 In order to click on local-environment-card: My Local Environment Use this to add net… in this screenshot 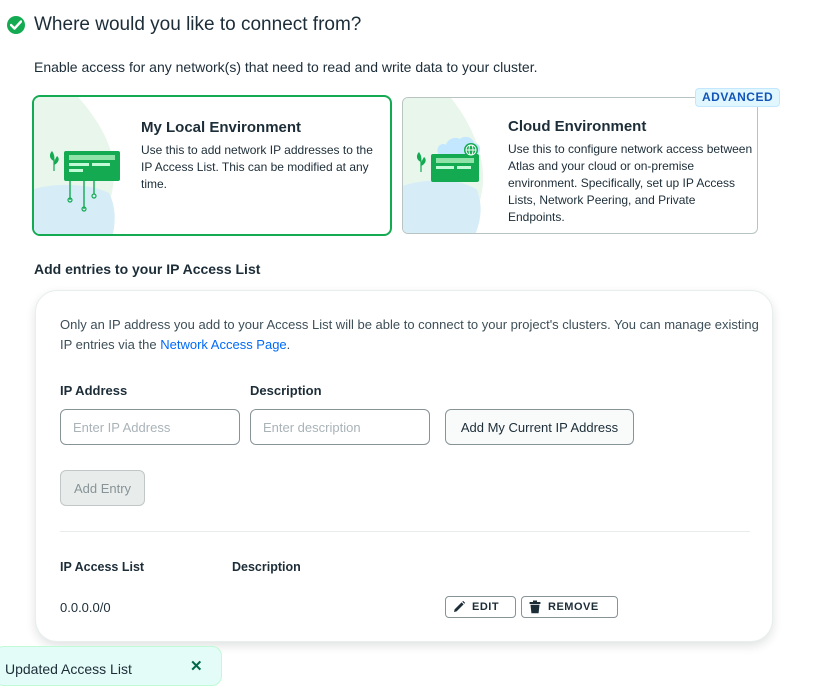, I will do `click(212, 165)`.